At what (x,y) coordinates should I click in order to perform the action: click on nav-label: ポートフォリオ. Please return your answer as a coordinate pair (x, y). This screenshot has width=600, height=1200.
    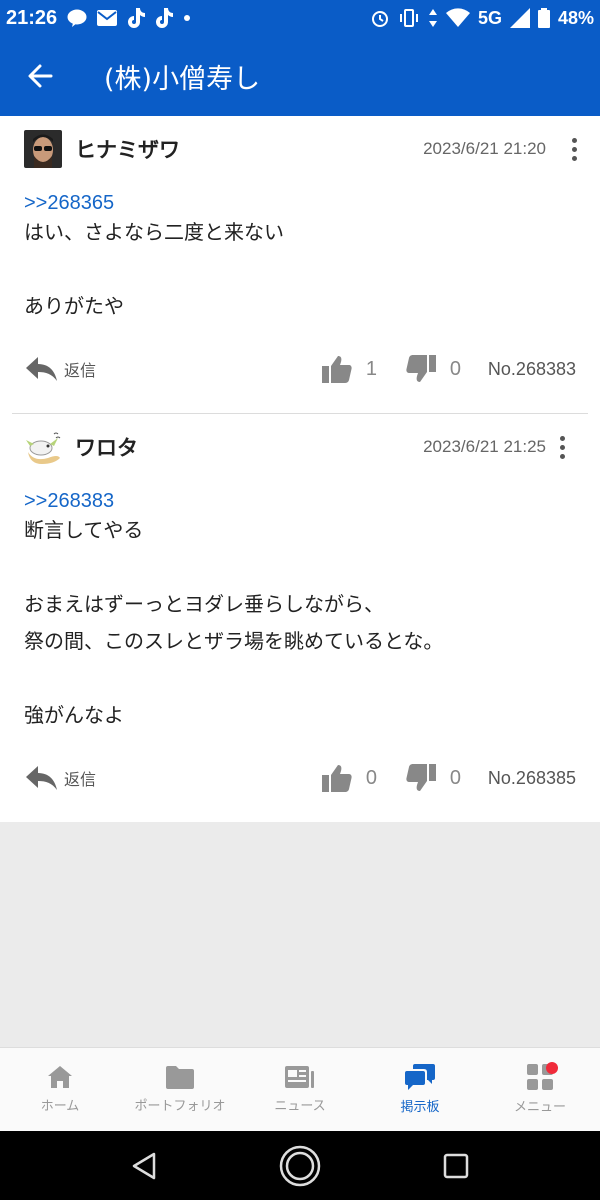
    Looking at the image, I should click on (180, 1106).